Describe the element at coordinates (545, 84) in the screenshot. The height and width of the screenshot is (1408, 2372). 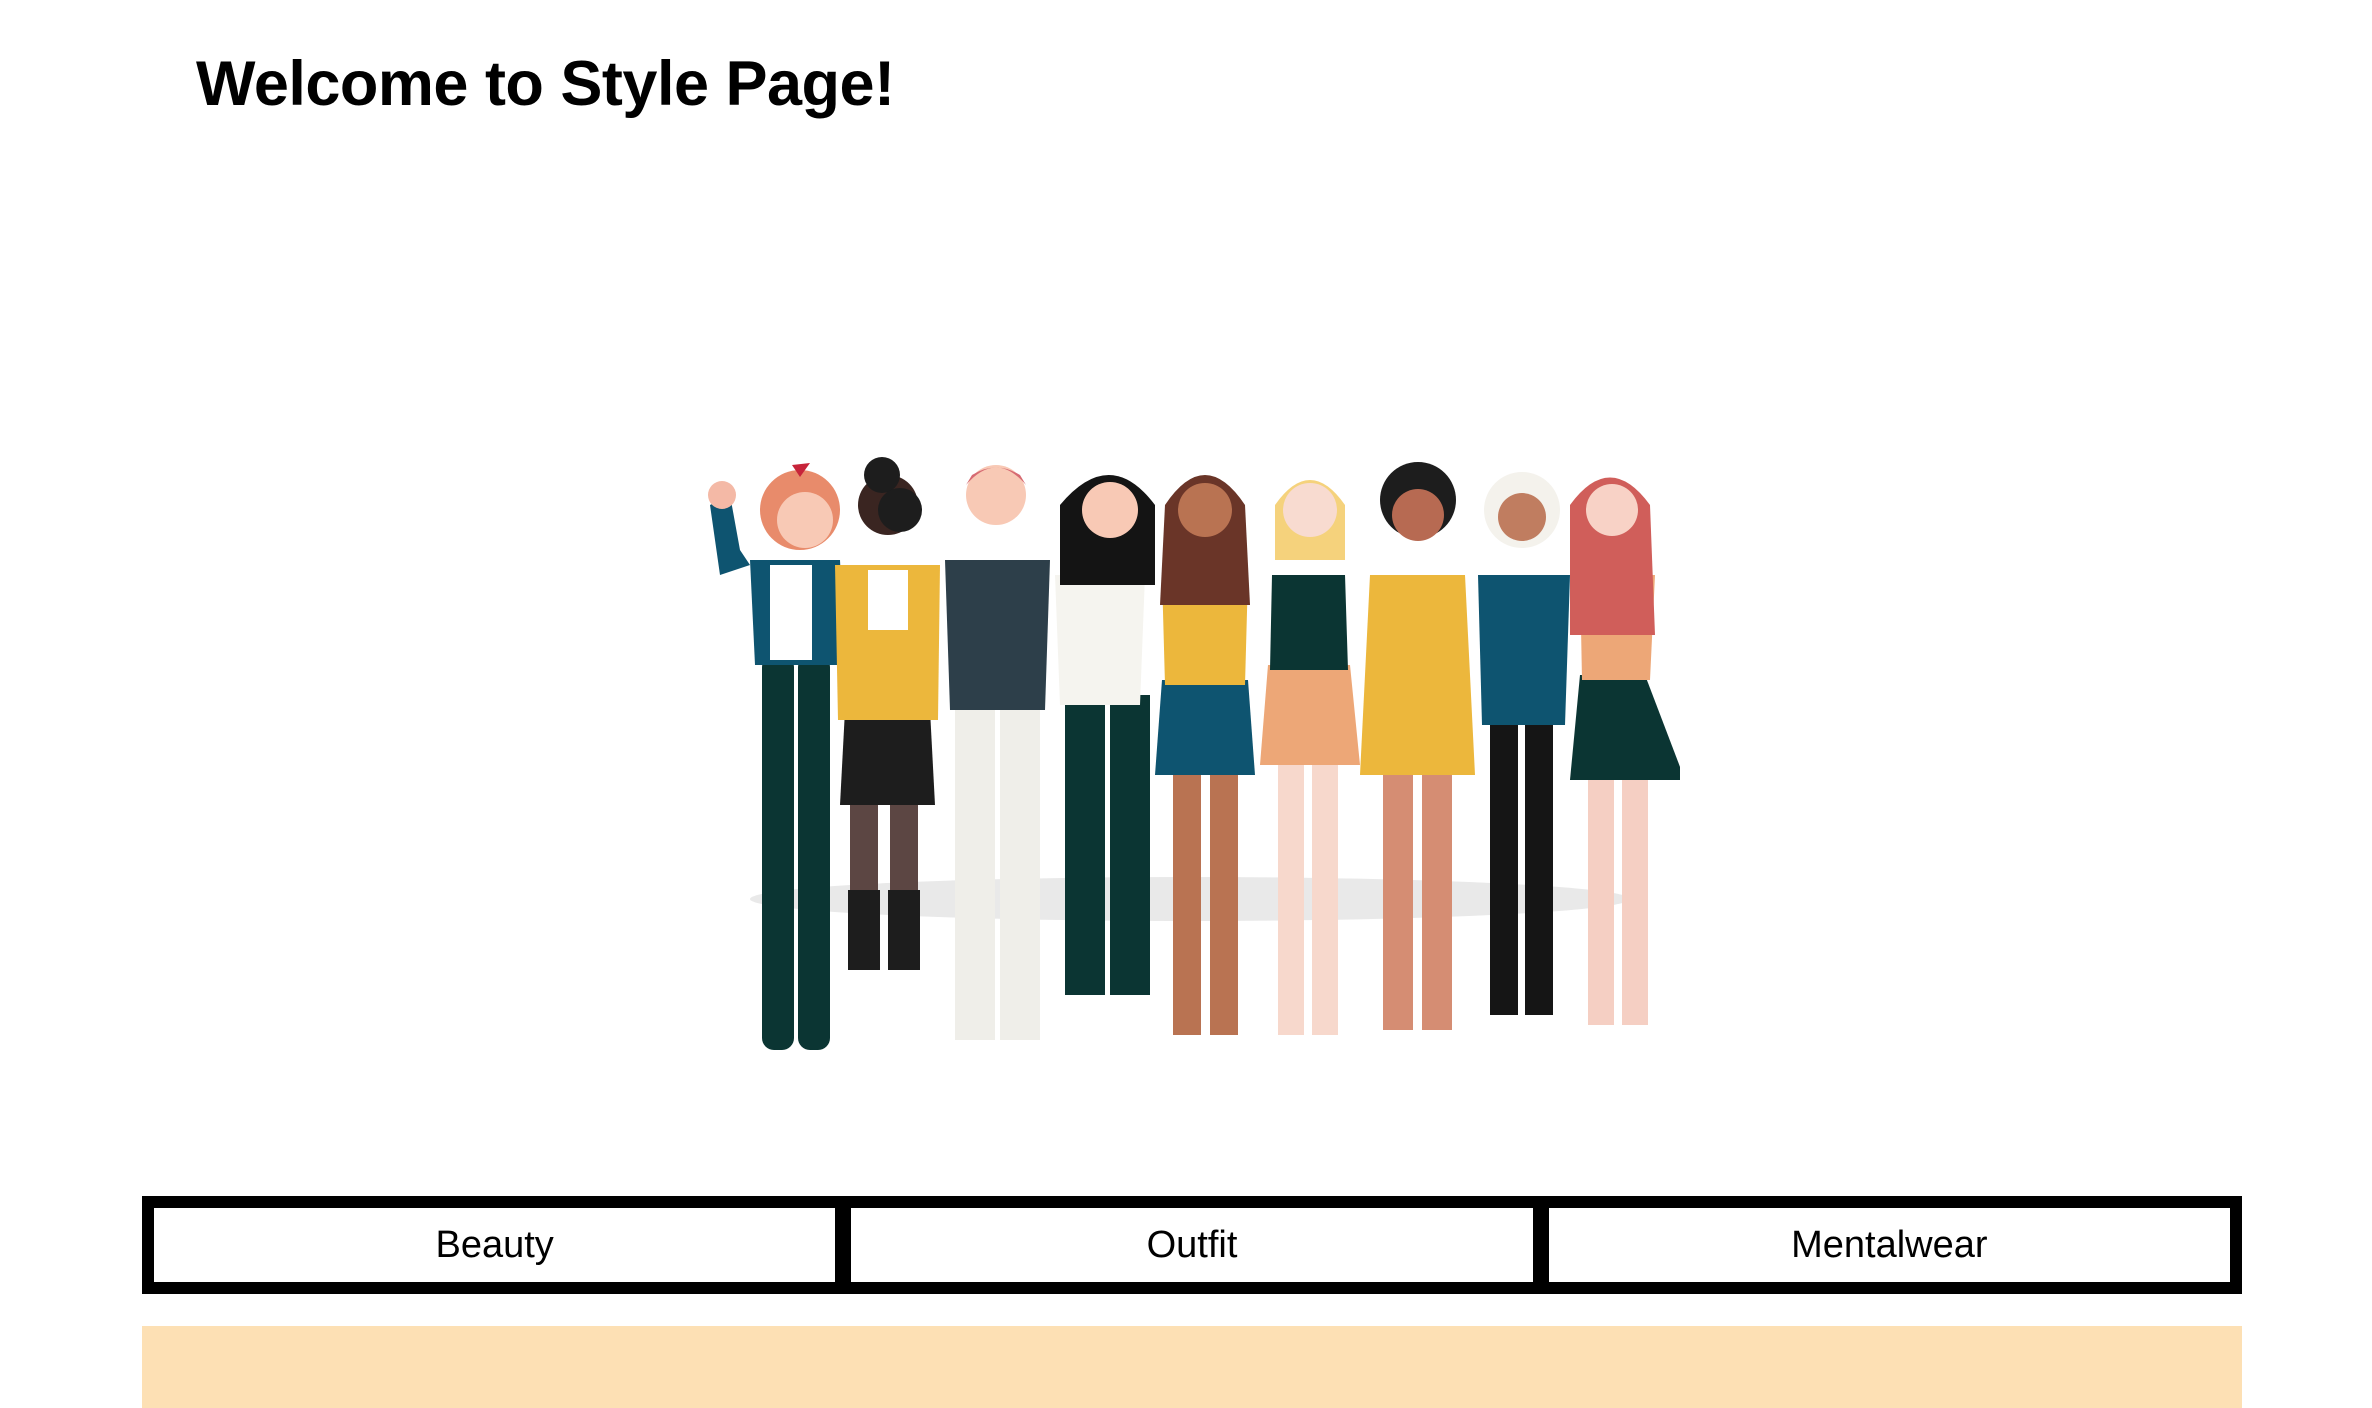
I see `page-title: Welcome to Style Page!` at that location.